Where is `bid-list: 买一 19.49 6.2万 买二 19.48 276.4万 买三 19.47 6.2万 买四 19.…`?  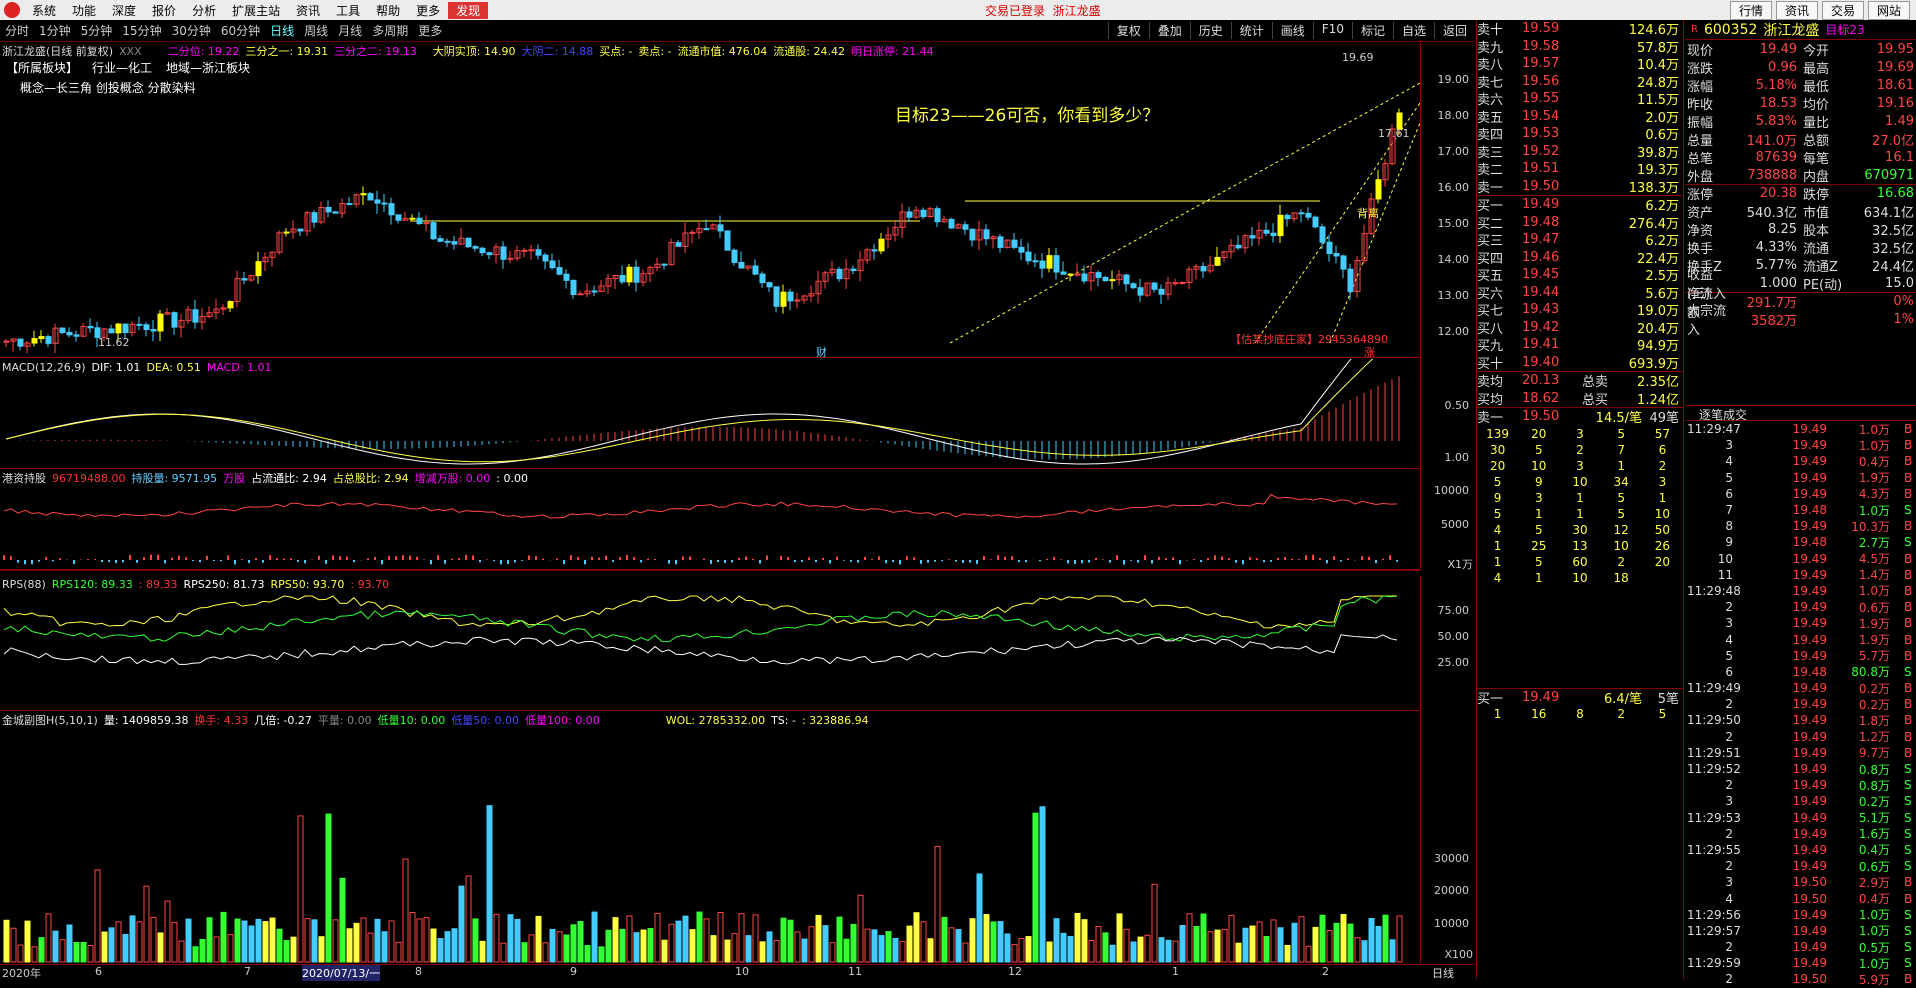
bid-list: 买一 19.49 6.2万 买二 19.48 276.4万 买三 19.47 6.2万 买四 19.… is located at coordinates (1580, 284).